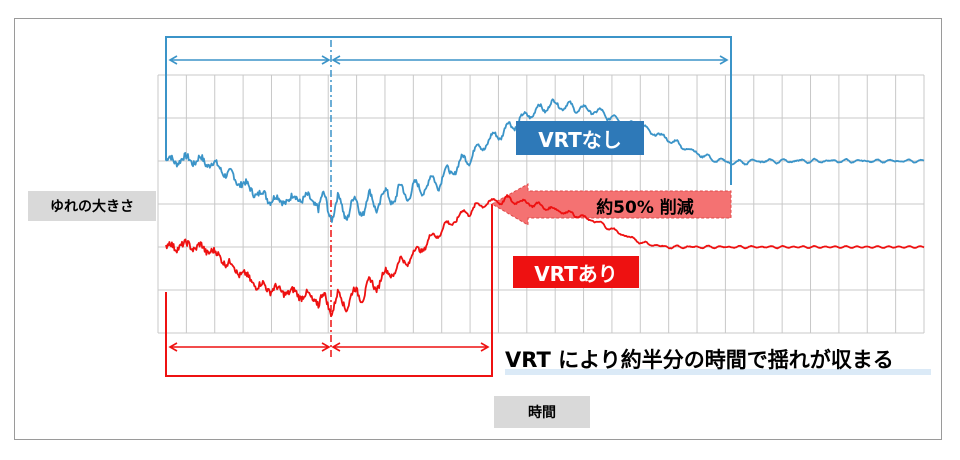  What do you see at coordinates (645, 207) in the screenshot?
I see `reduction-annotation: 約50% 削減` at bounding box center [645, 207].